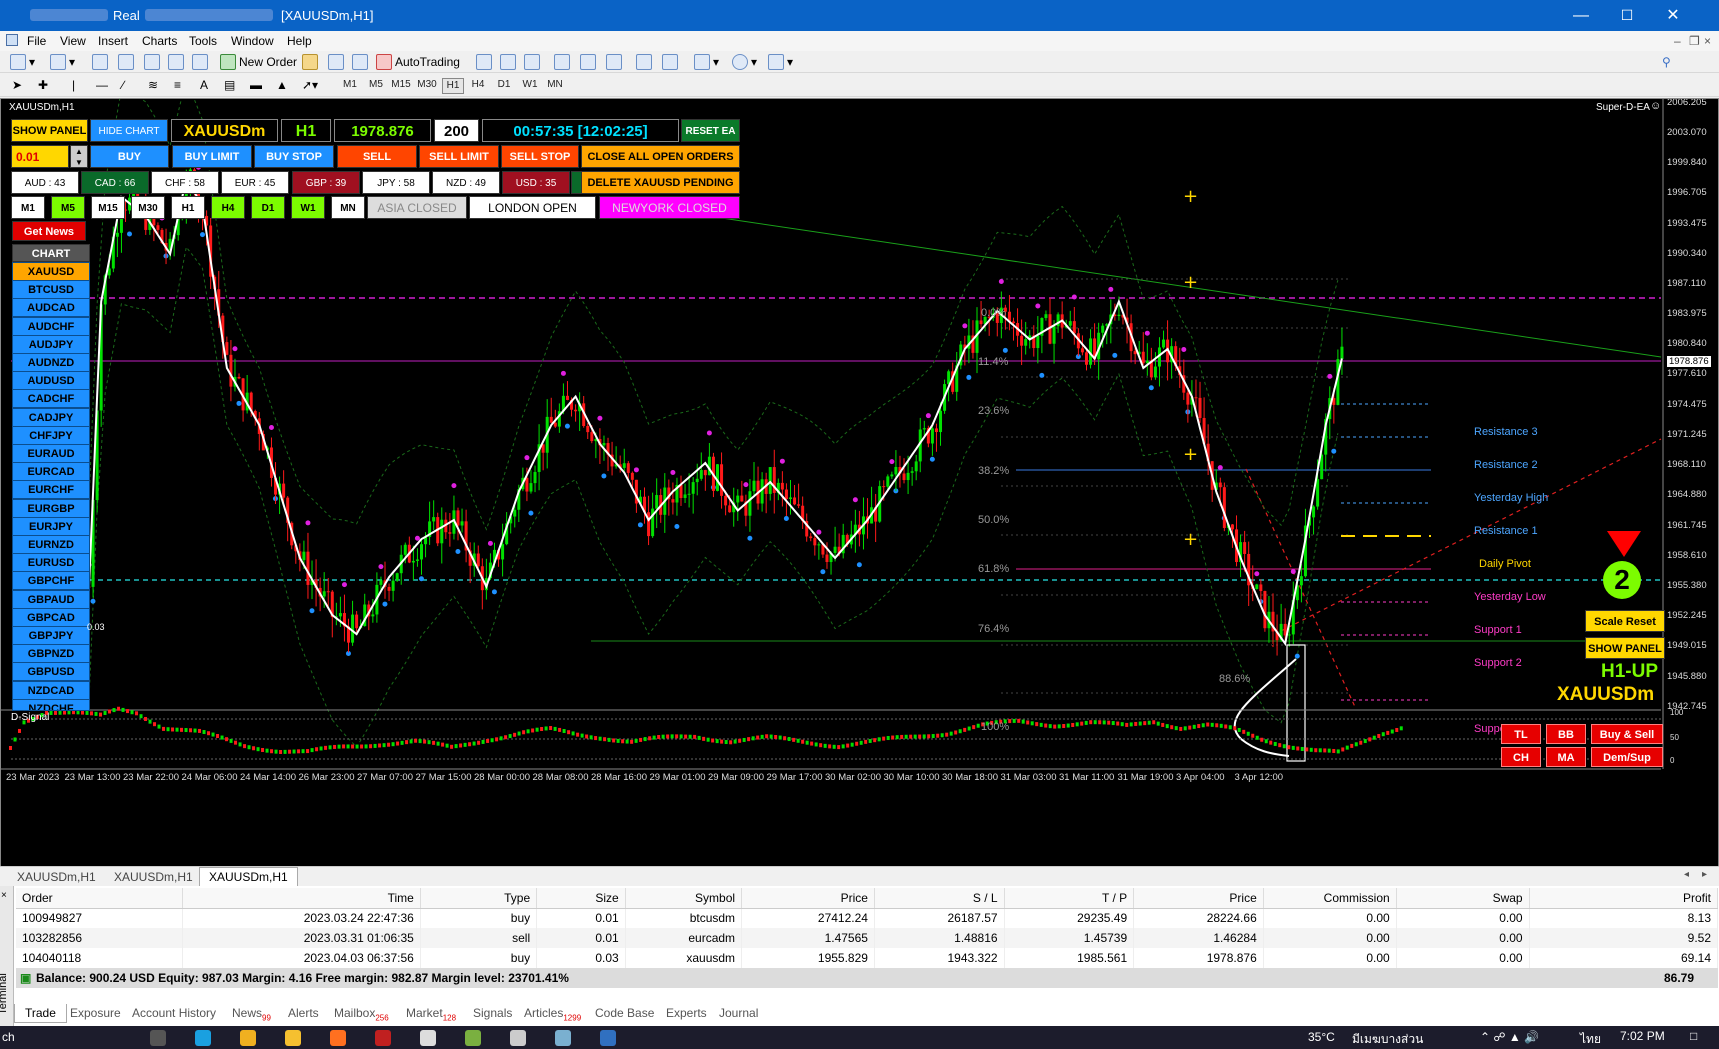 The image size is (1719, 1049). I want to click on line-chart-button, so click(532, 62).